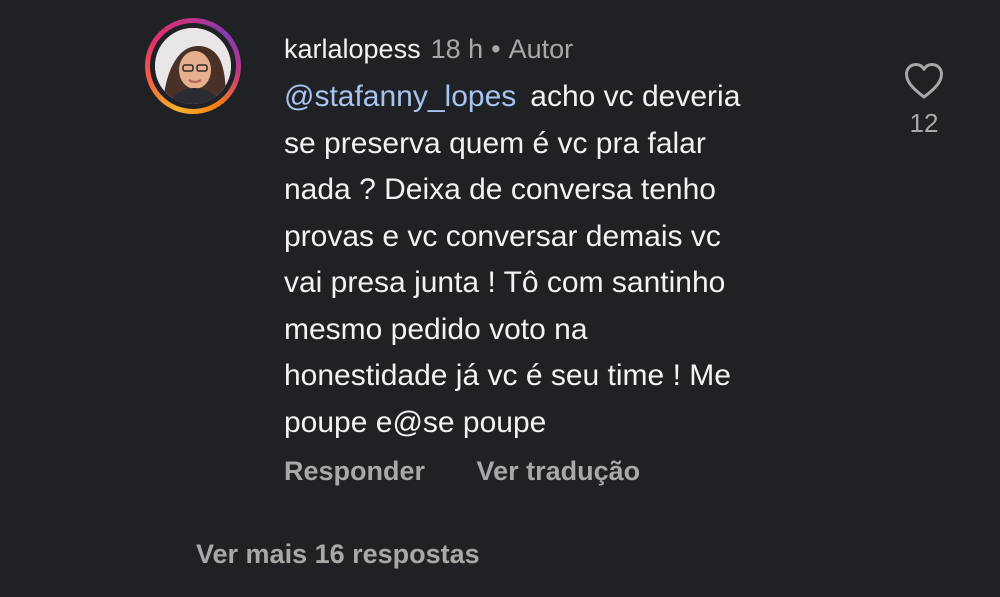 This screenshot has height=597, width=1000. Describe the element at coordinates (457, 49) in the screenshot. I see `timestamp: 18 h` at that location.